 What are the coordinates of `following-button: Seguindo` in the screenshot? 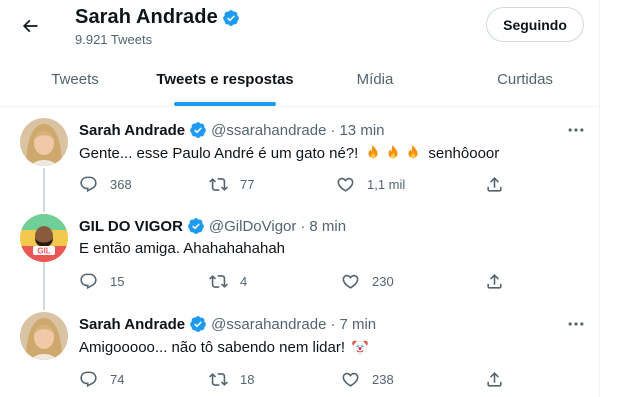 It's located at (535, 24).